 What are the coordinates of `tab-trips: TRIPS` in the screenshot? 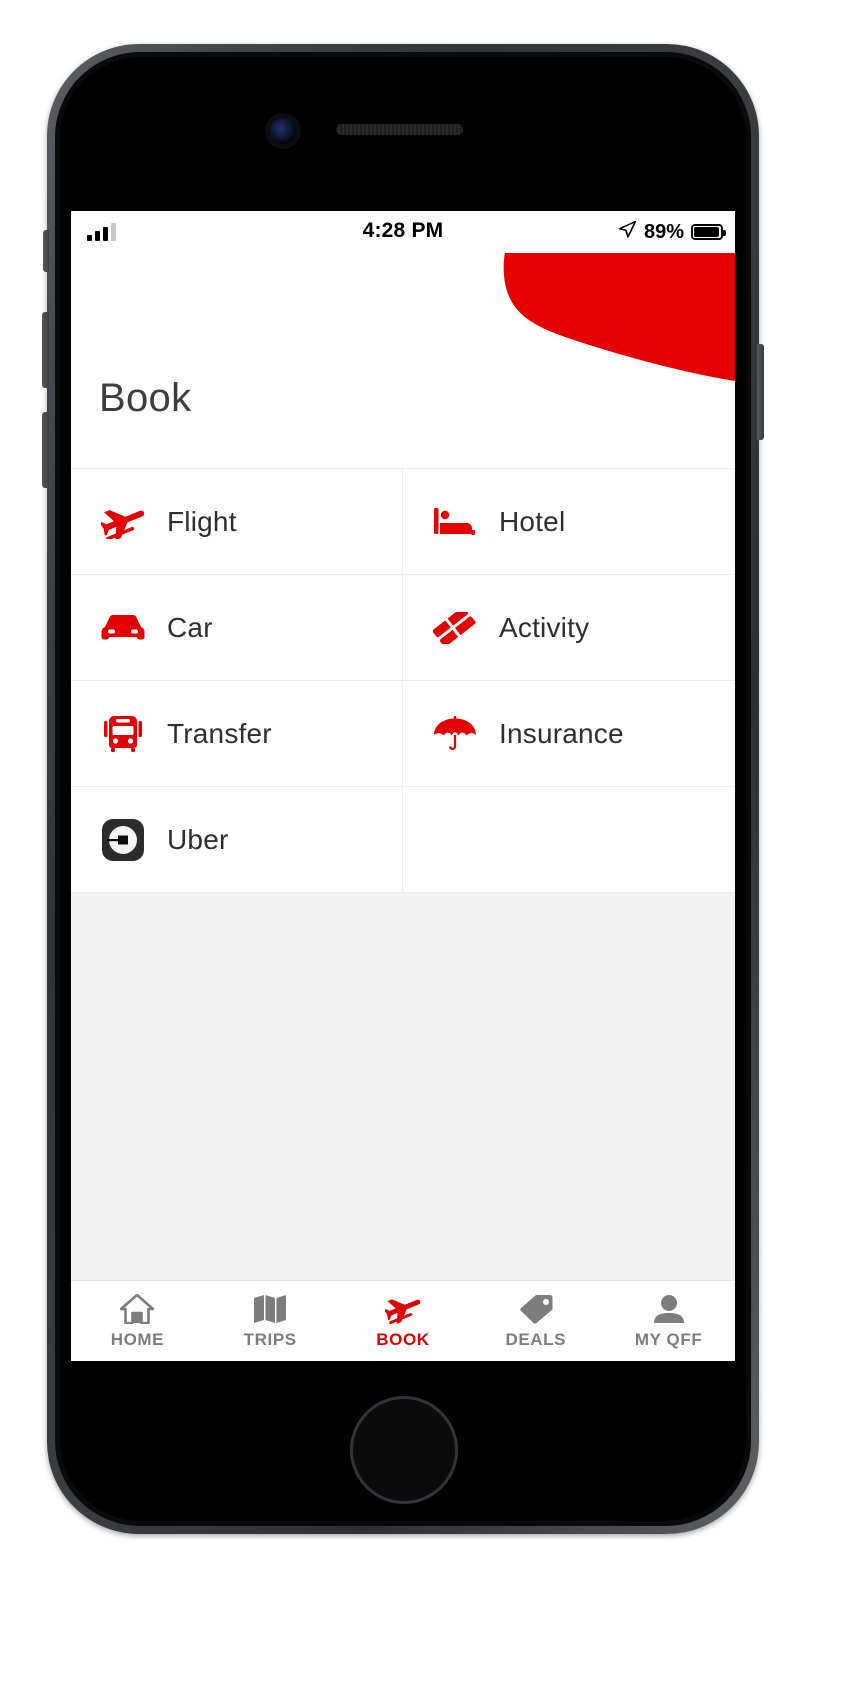 It's located at (270, 1321).